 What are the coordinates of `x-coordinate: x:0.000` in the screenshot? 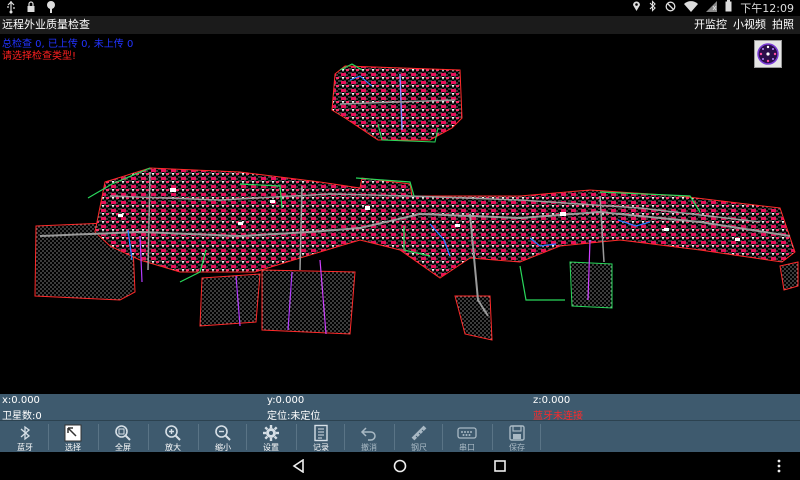 It's located at (21, 400).